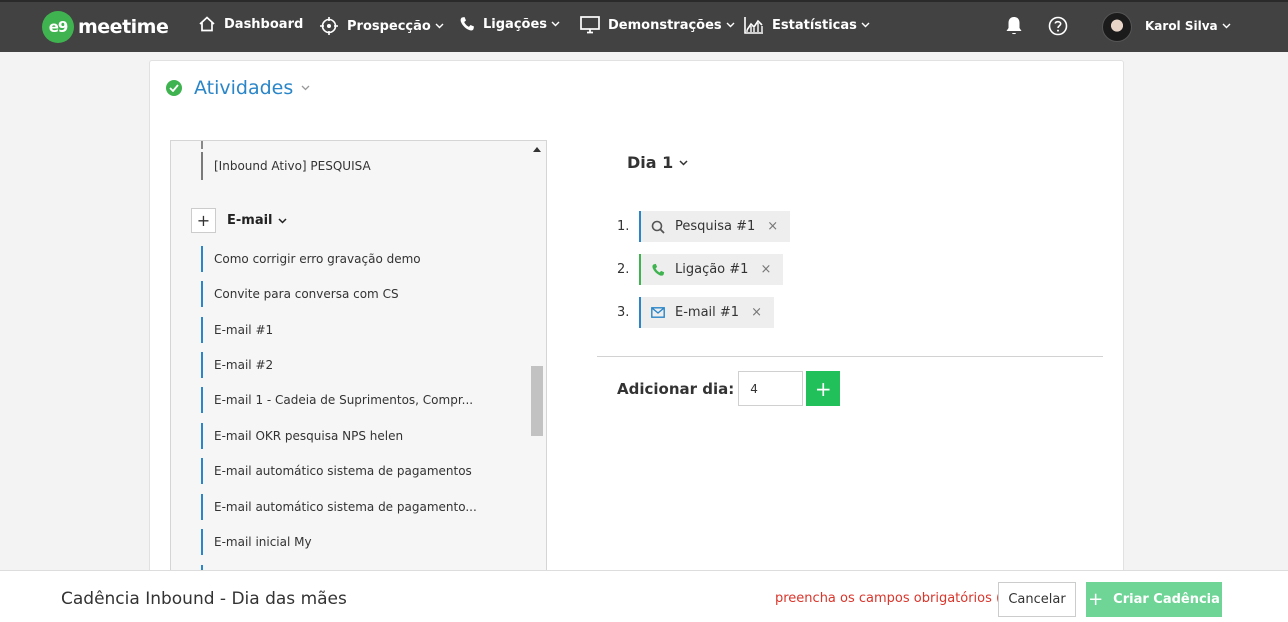 This screenshot has height=622, width=1288. Describe the element at coordinates (58, 27) in the screenshot. I see `logo-badge: e9` at that location.